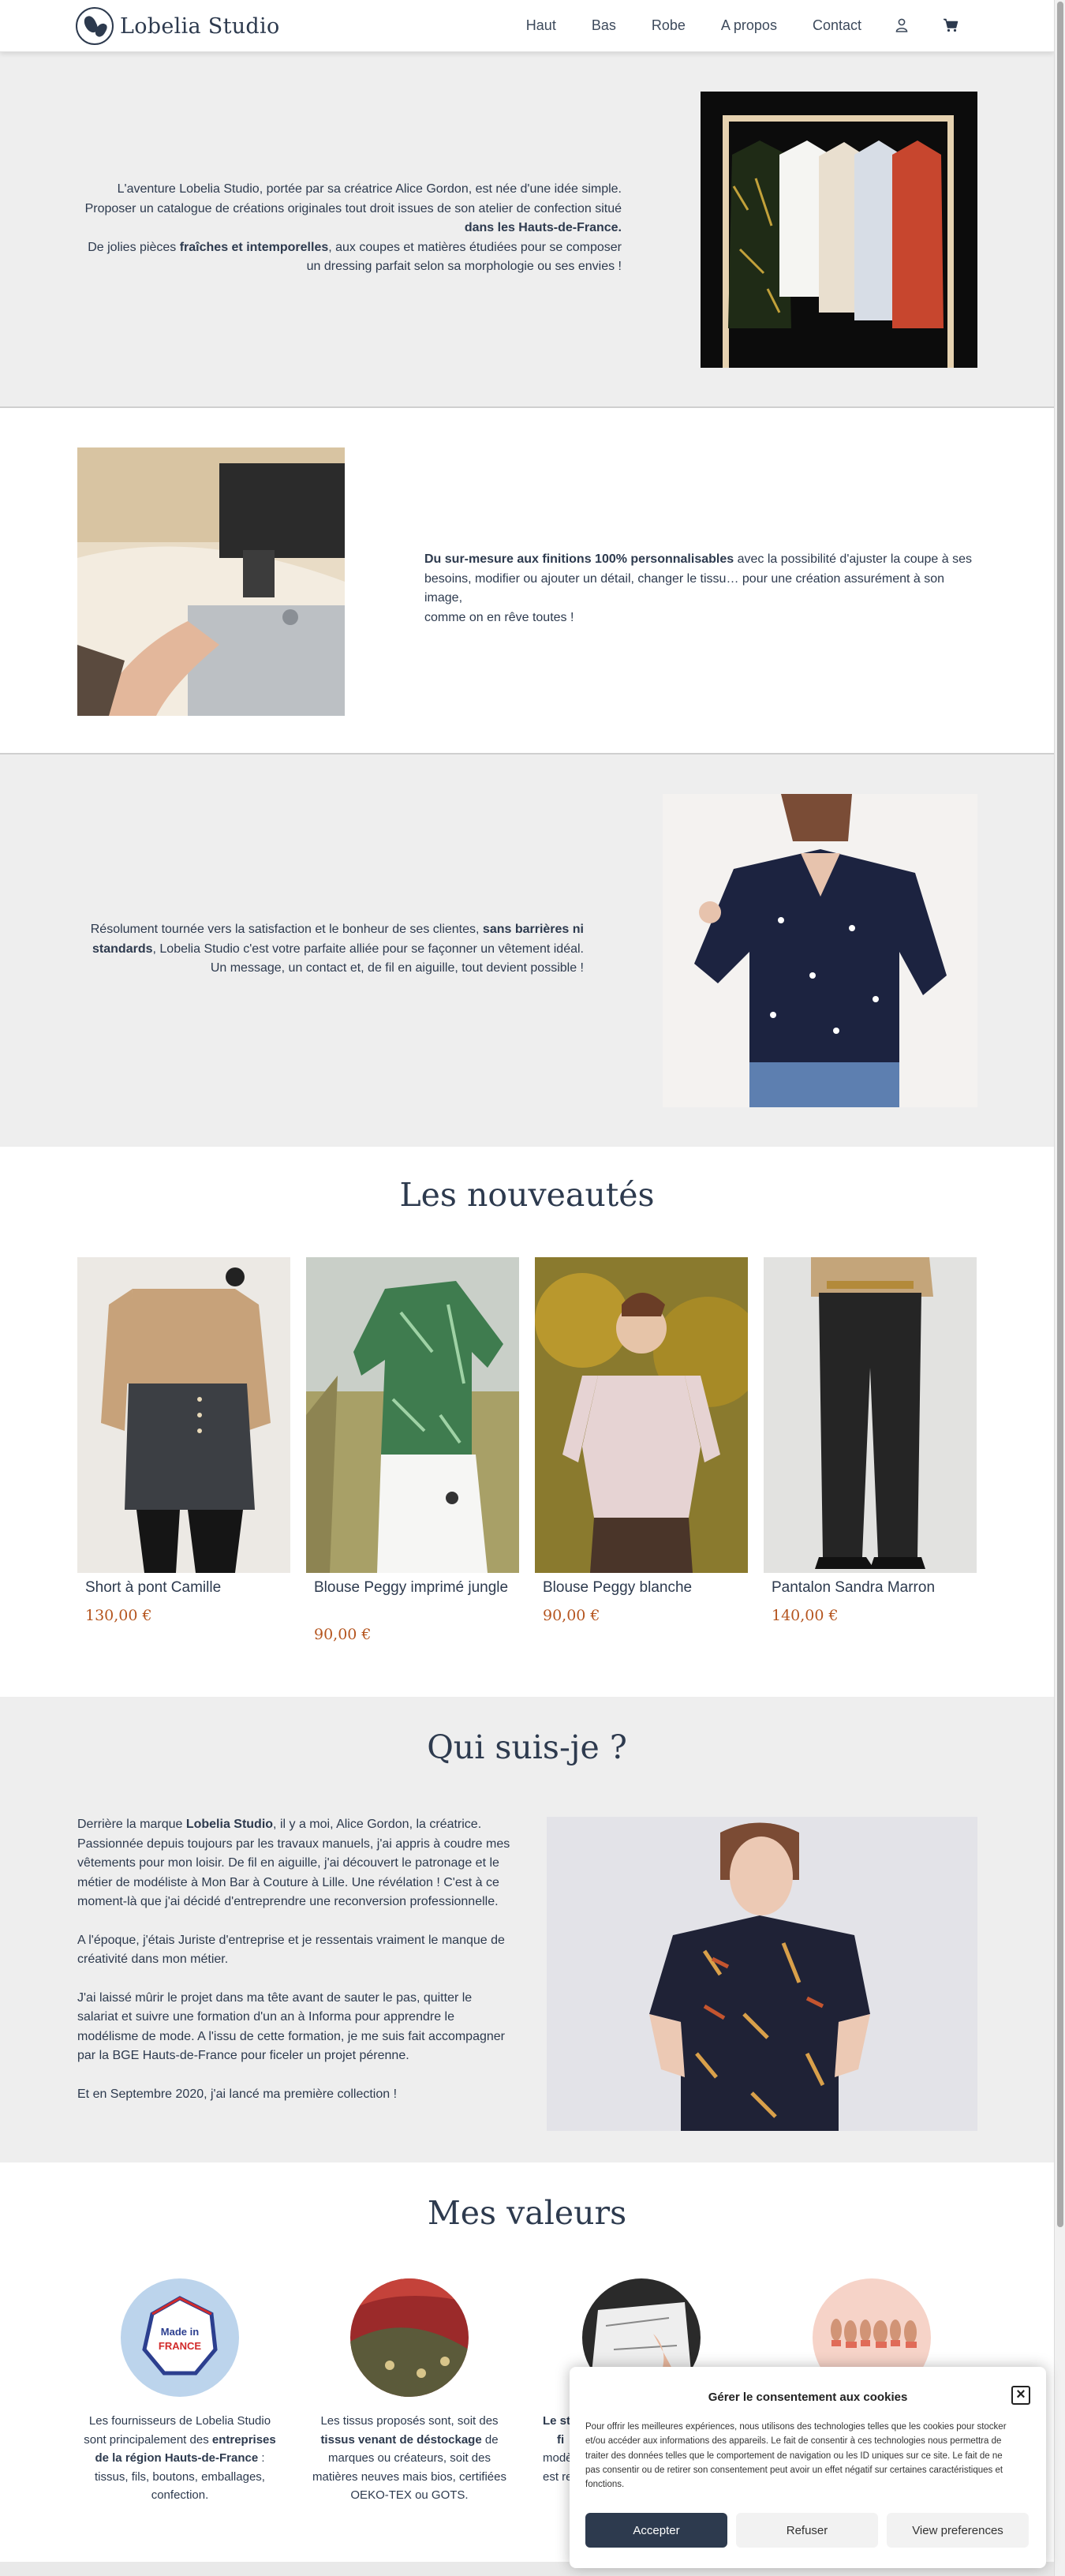 Image resolution: width=1065 pixels, height=2576 pixels. Describe the element at coordinates (669, 25) in the screenshot. I see `nav-robe: Robe` at that location.